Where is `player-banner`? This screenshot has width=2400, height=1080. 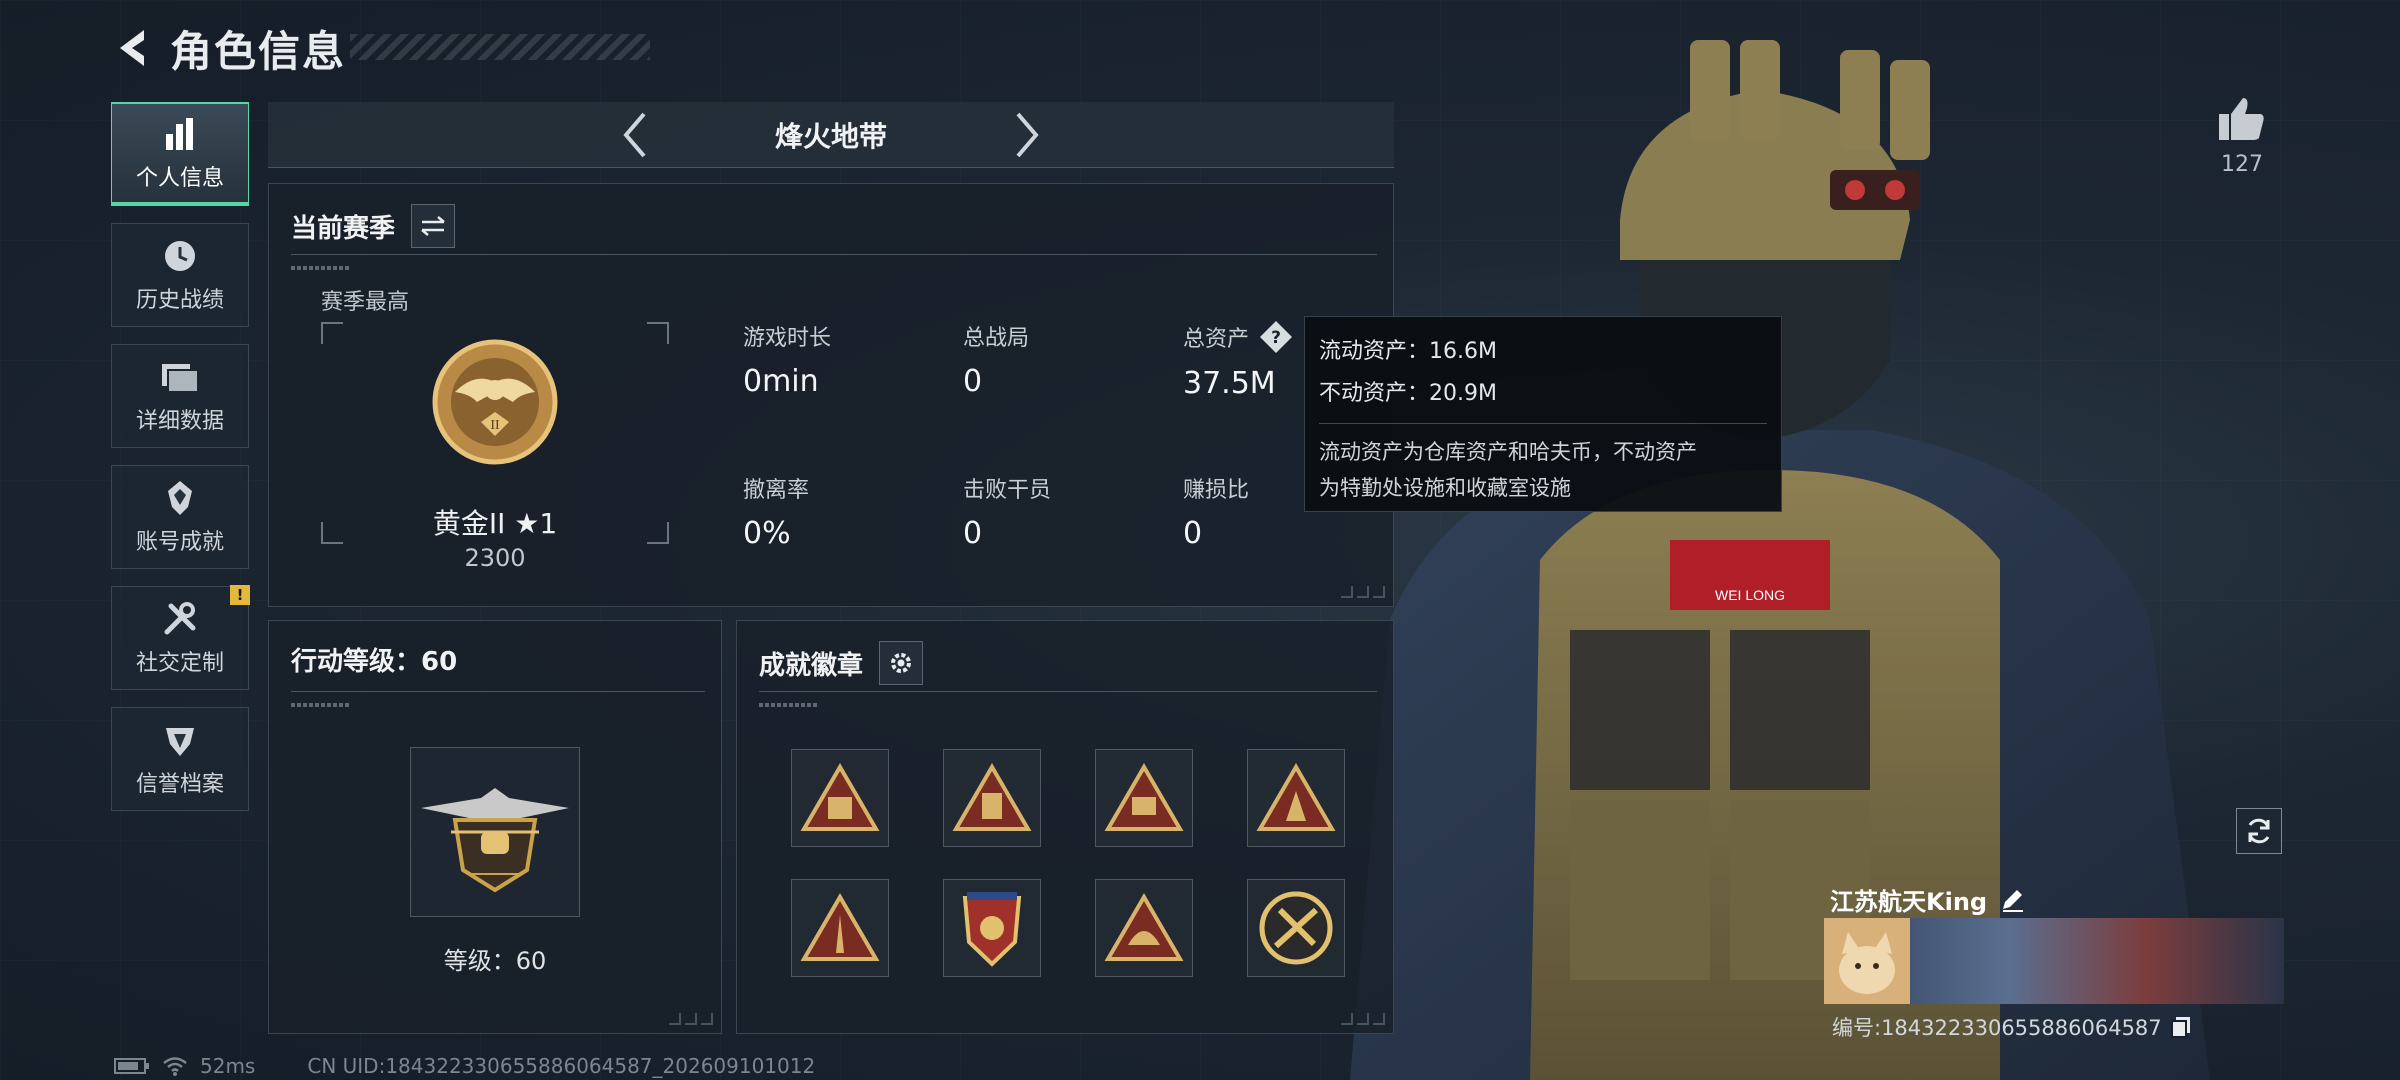
player-banner is located at coordinates (2054, 961).